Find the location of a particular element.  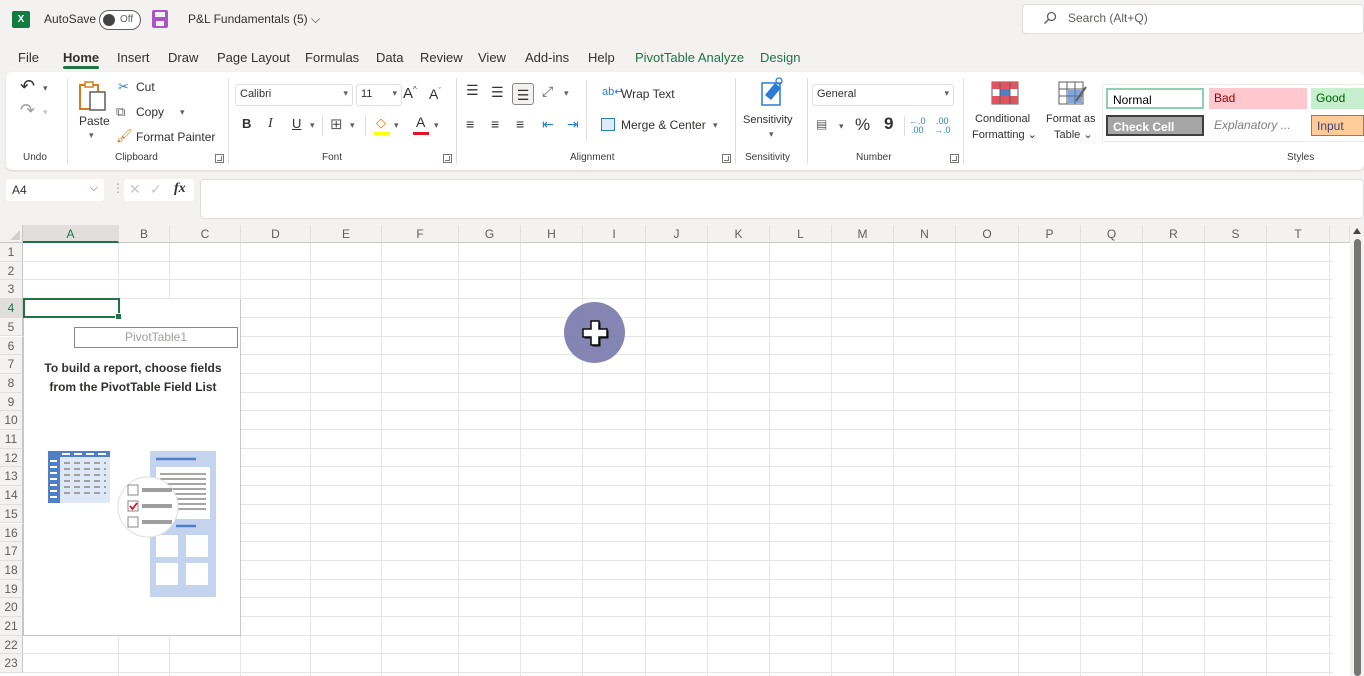

column-header-d: D is located at coordinates (276, 234).